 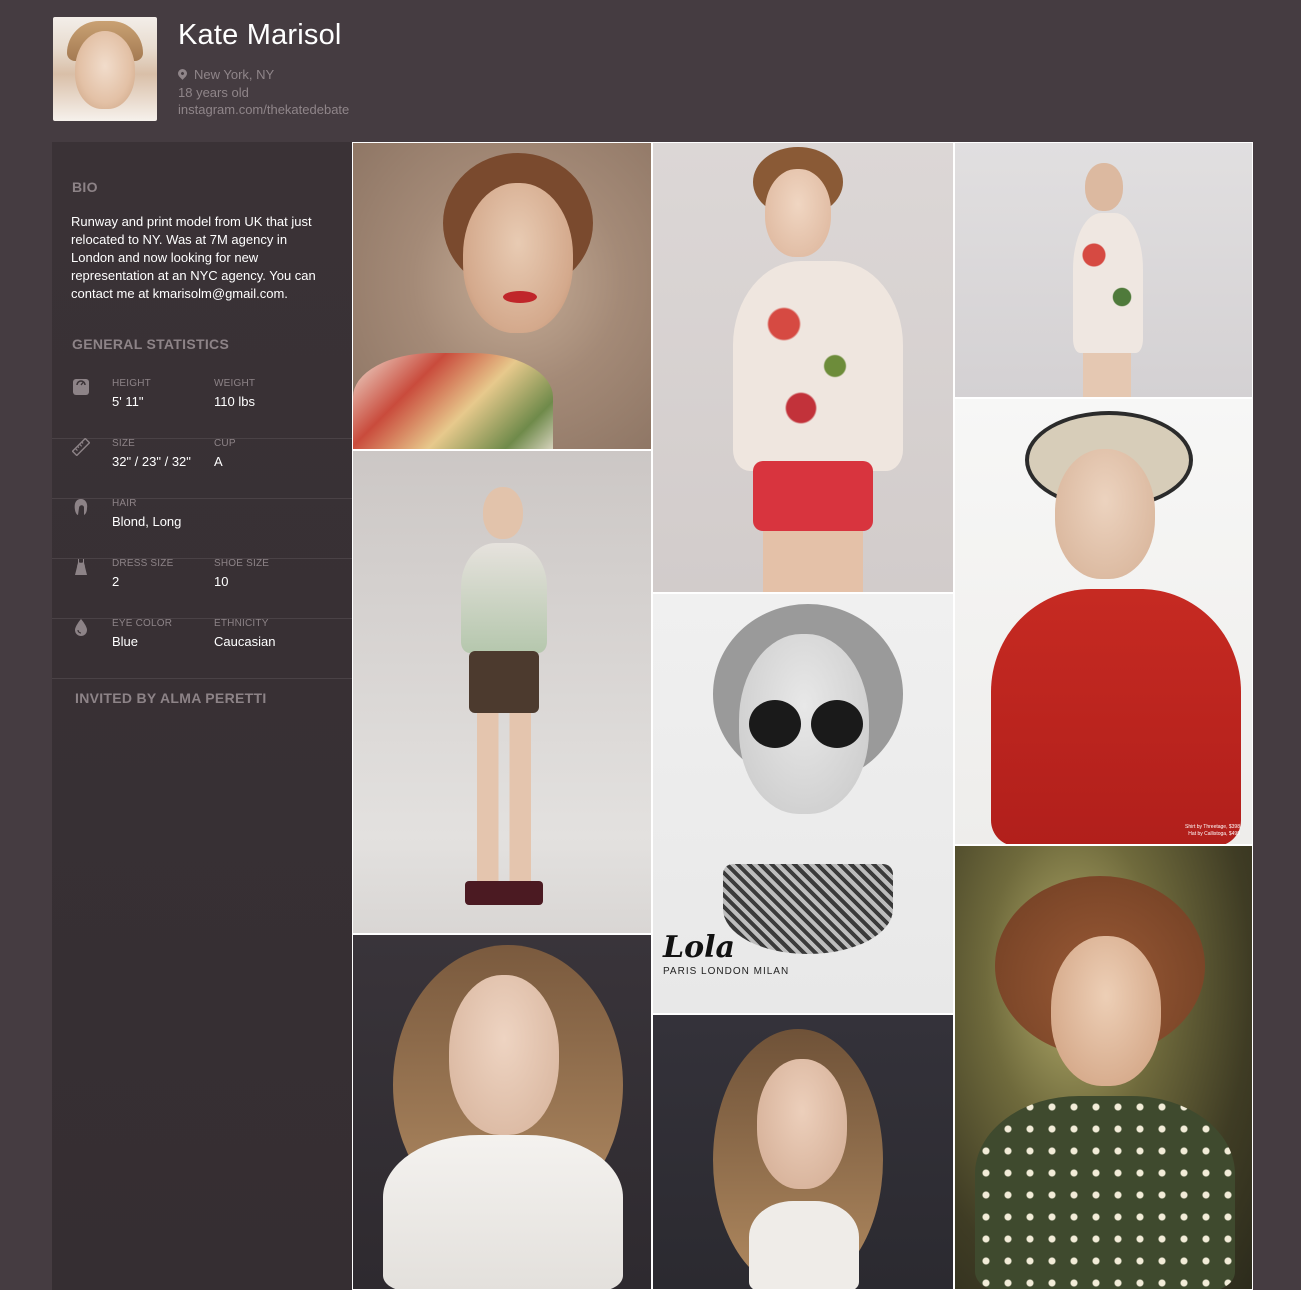 What do you see at coordinates (520, 297) in the screenshot?
I see `photo-lips-shape` at bounding box center [520, 297].